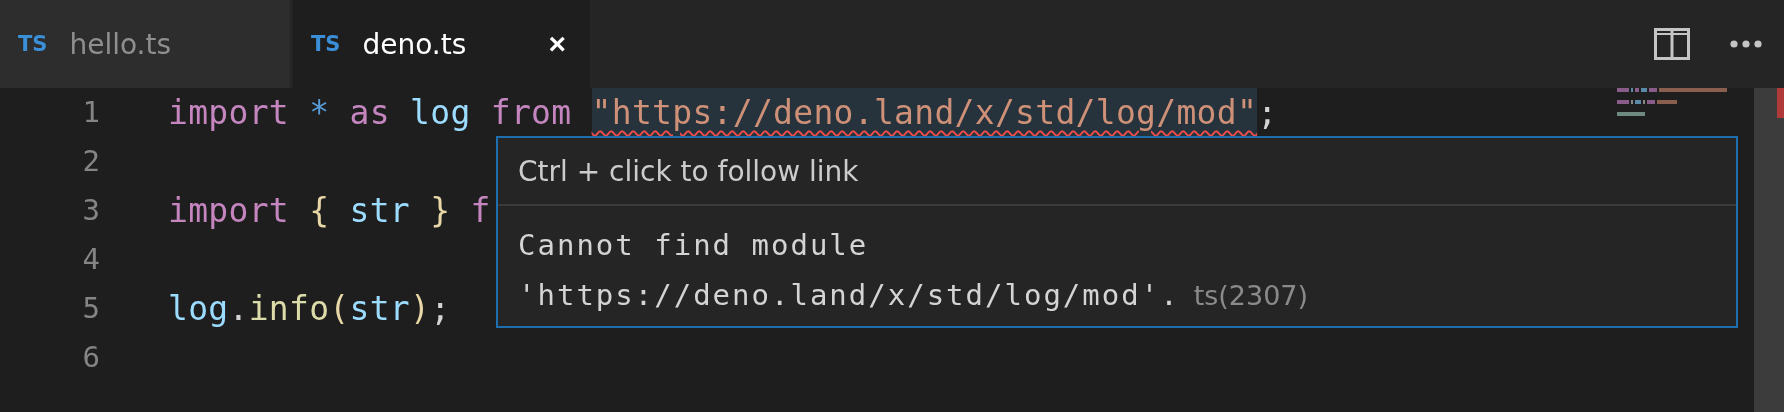 The height and width of the screenshot is (412, 1784). What do you see at coordinates (90, 161) in the screenshot?
I see `line-number: 2` at bounding box center [90, 161].